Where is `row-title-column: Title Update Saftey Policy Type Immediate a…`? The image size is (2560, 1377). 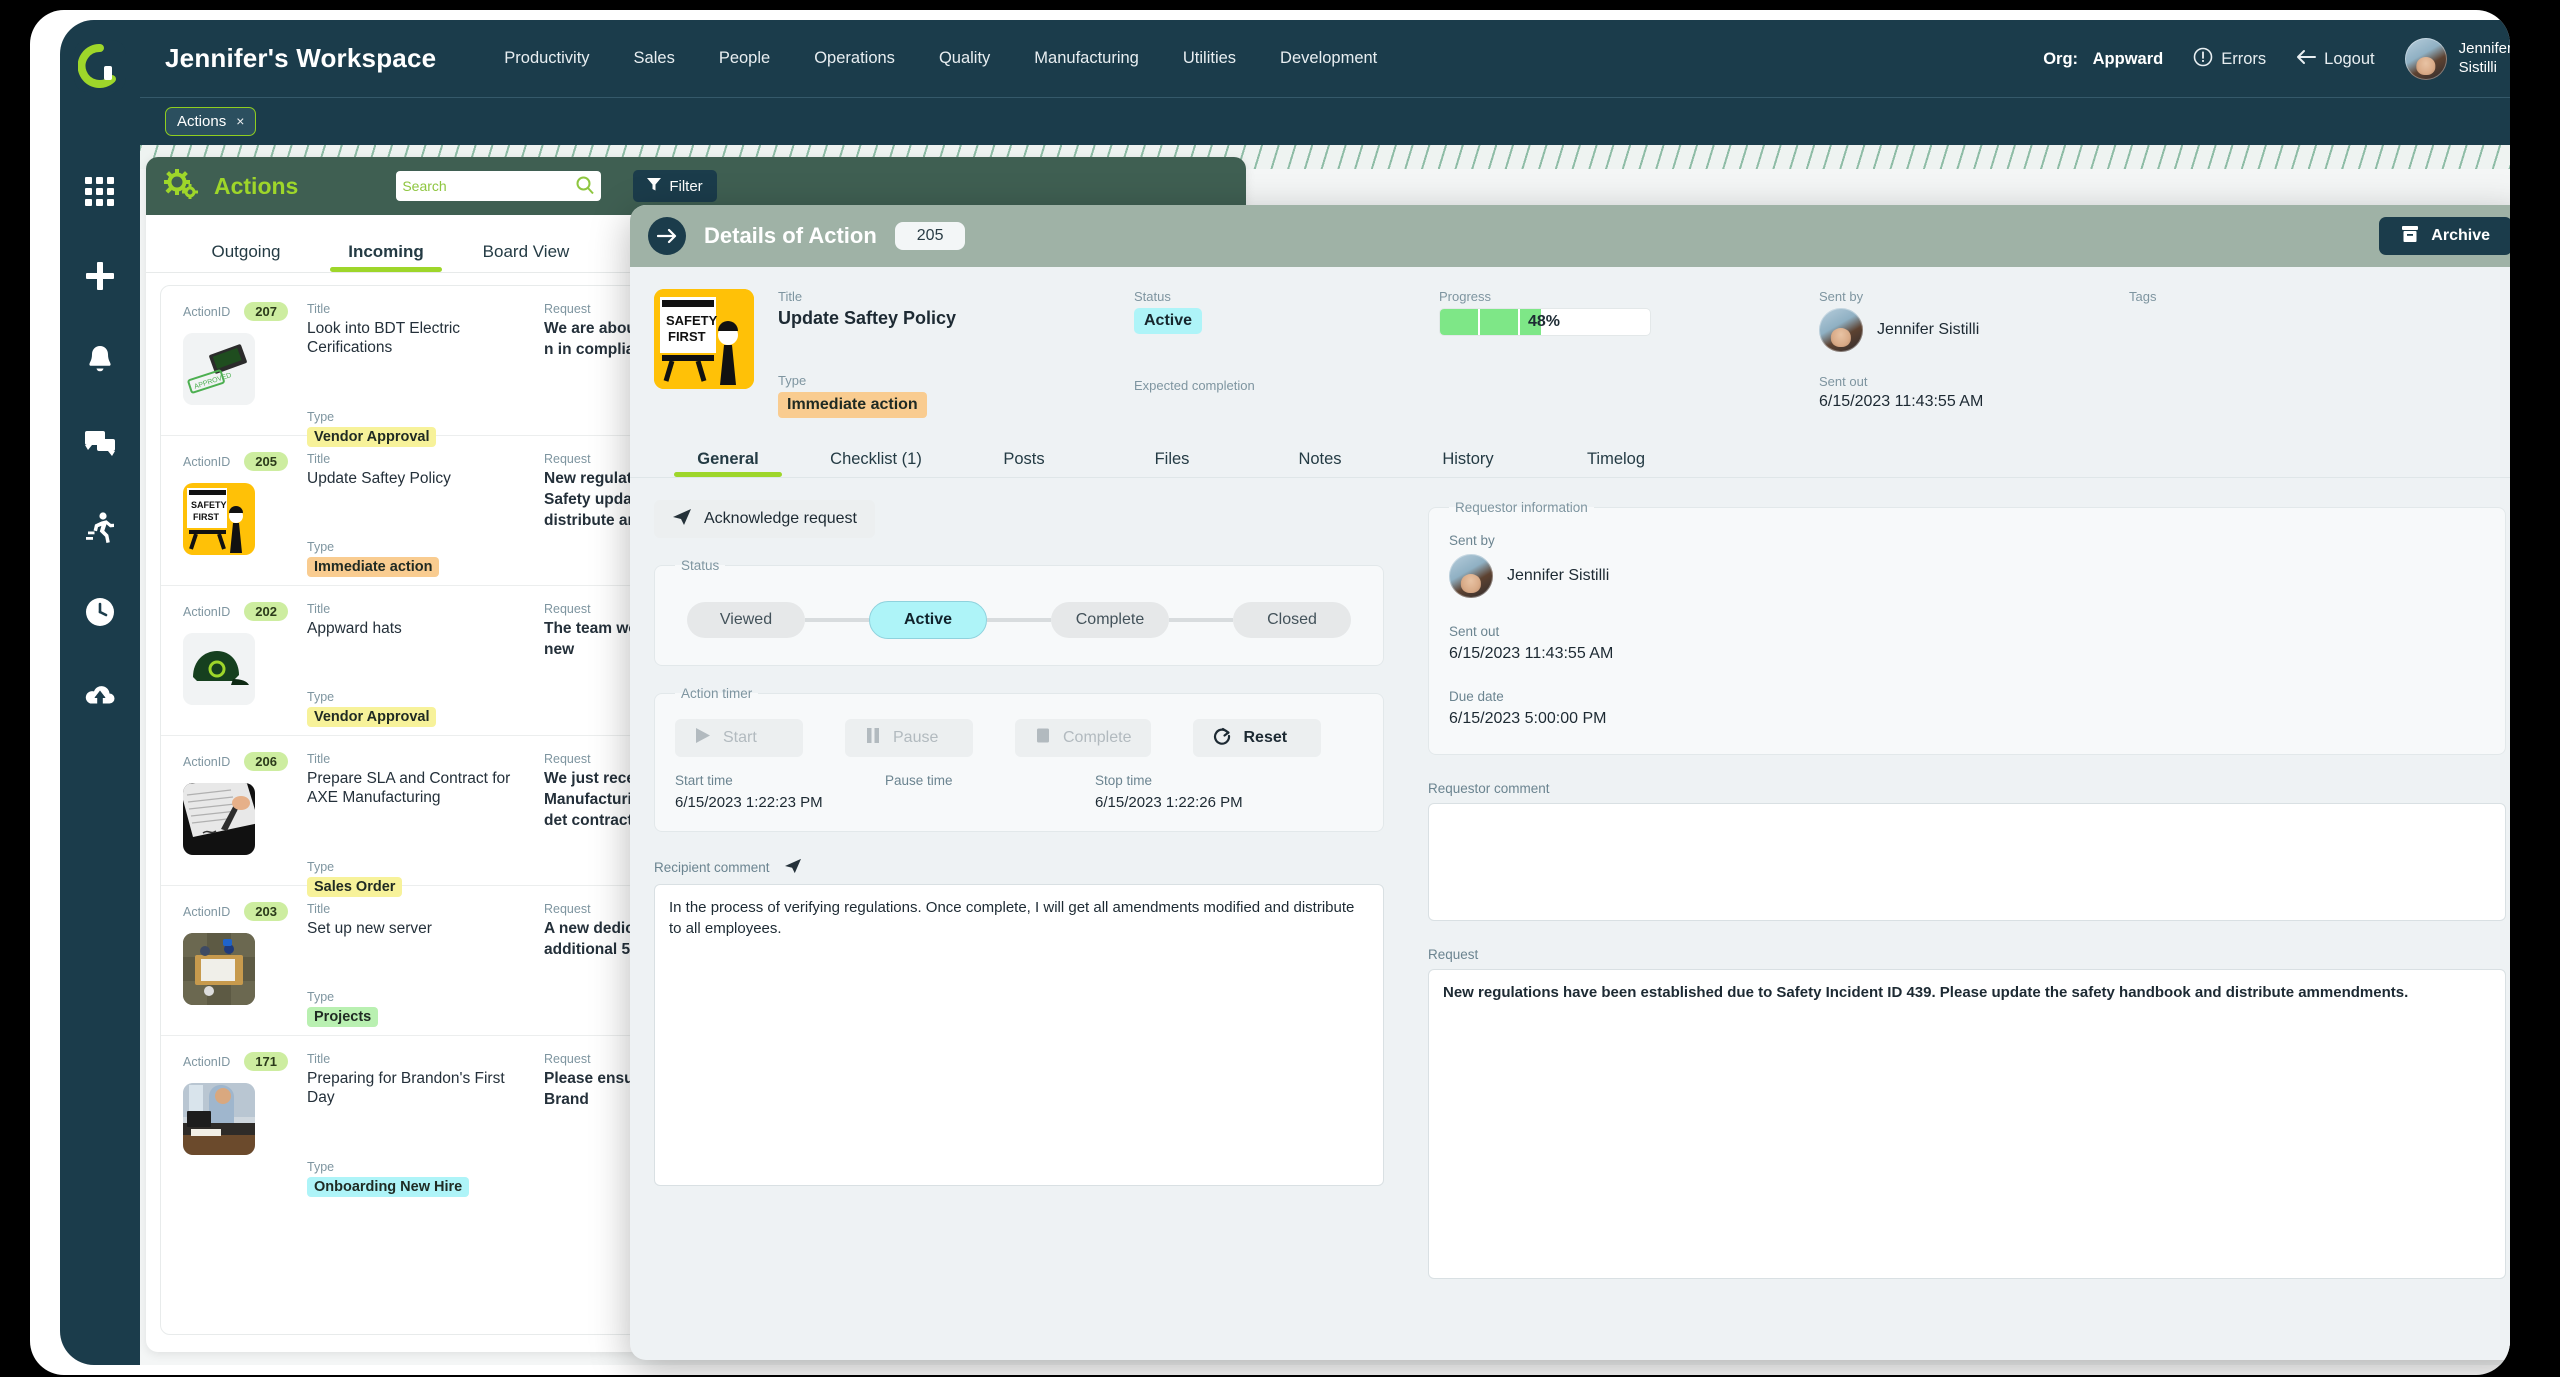
row-title-column: Title Update Saftey Policy Type Immediate a… is located at coordinates (416, 515).